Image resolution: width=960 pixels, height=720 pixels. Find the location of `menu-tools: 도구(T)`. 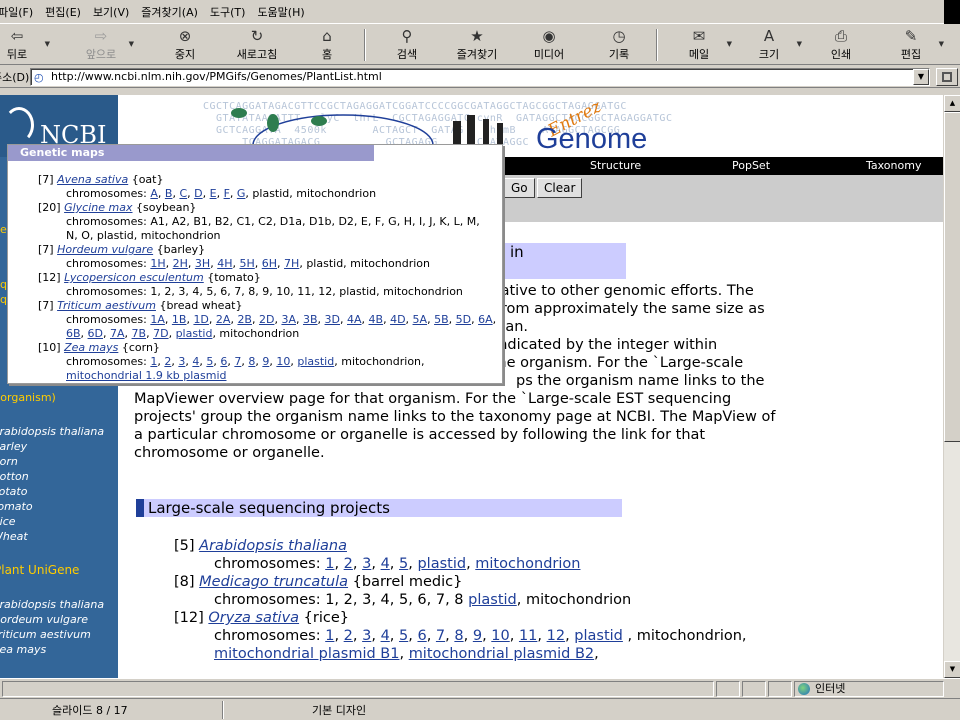

menu-tools: 도구(T) is located at coordinates (230, 12).